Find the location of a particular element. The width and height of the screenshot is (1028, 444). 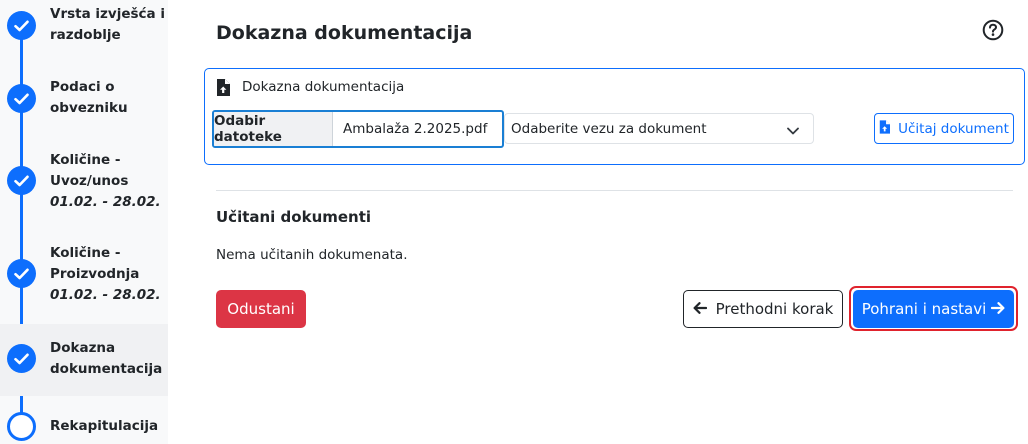

card-title: Dokazna dokumentacija is located at coordinates (323, 87).